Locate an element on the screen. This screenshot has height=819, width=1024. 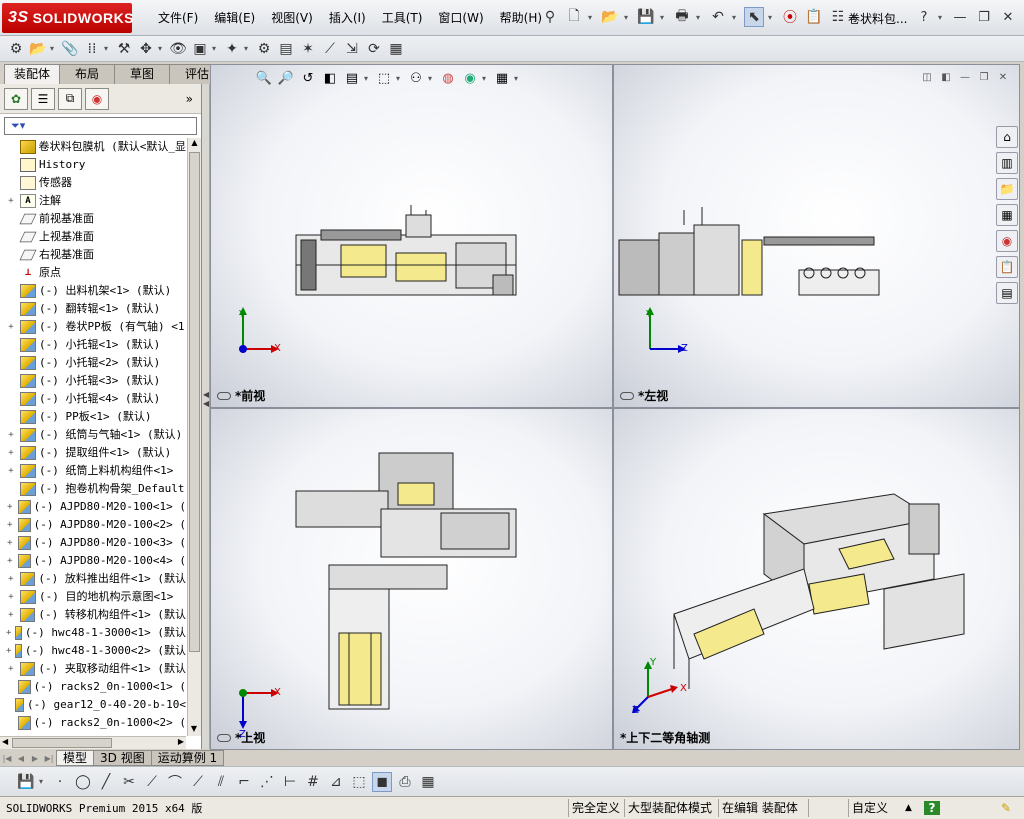
centerline-icon: ⟋ is located at coordinates (152, 782).